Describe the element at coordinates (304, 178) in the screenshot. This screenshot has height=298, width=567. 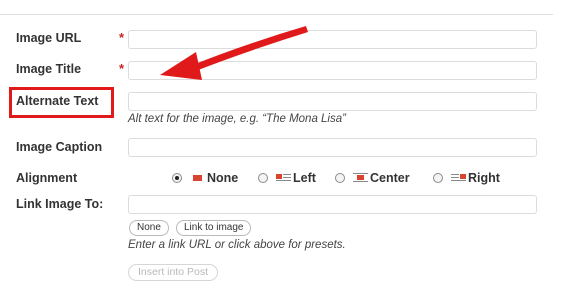
I see `alignment-left-label: Left` at that location.